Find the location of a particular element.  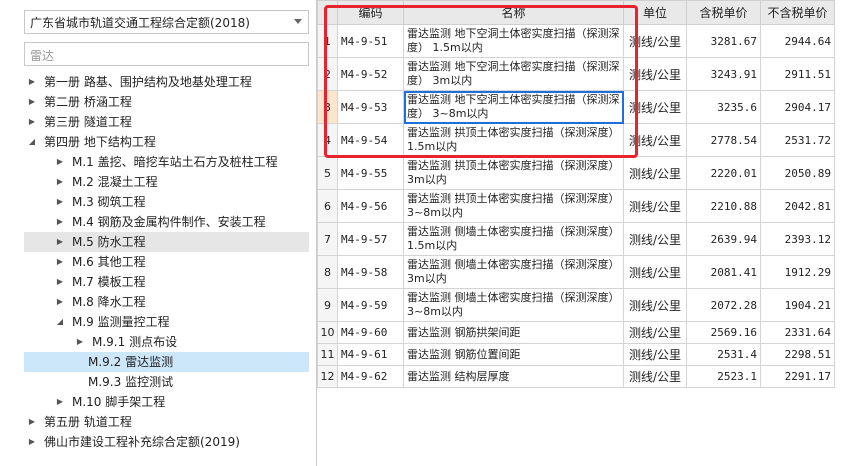

cell-price-tax: 2569.16 is located at coordinates (723, 332).